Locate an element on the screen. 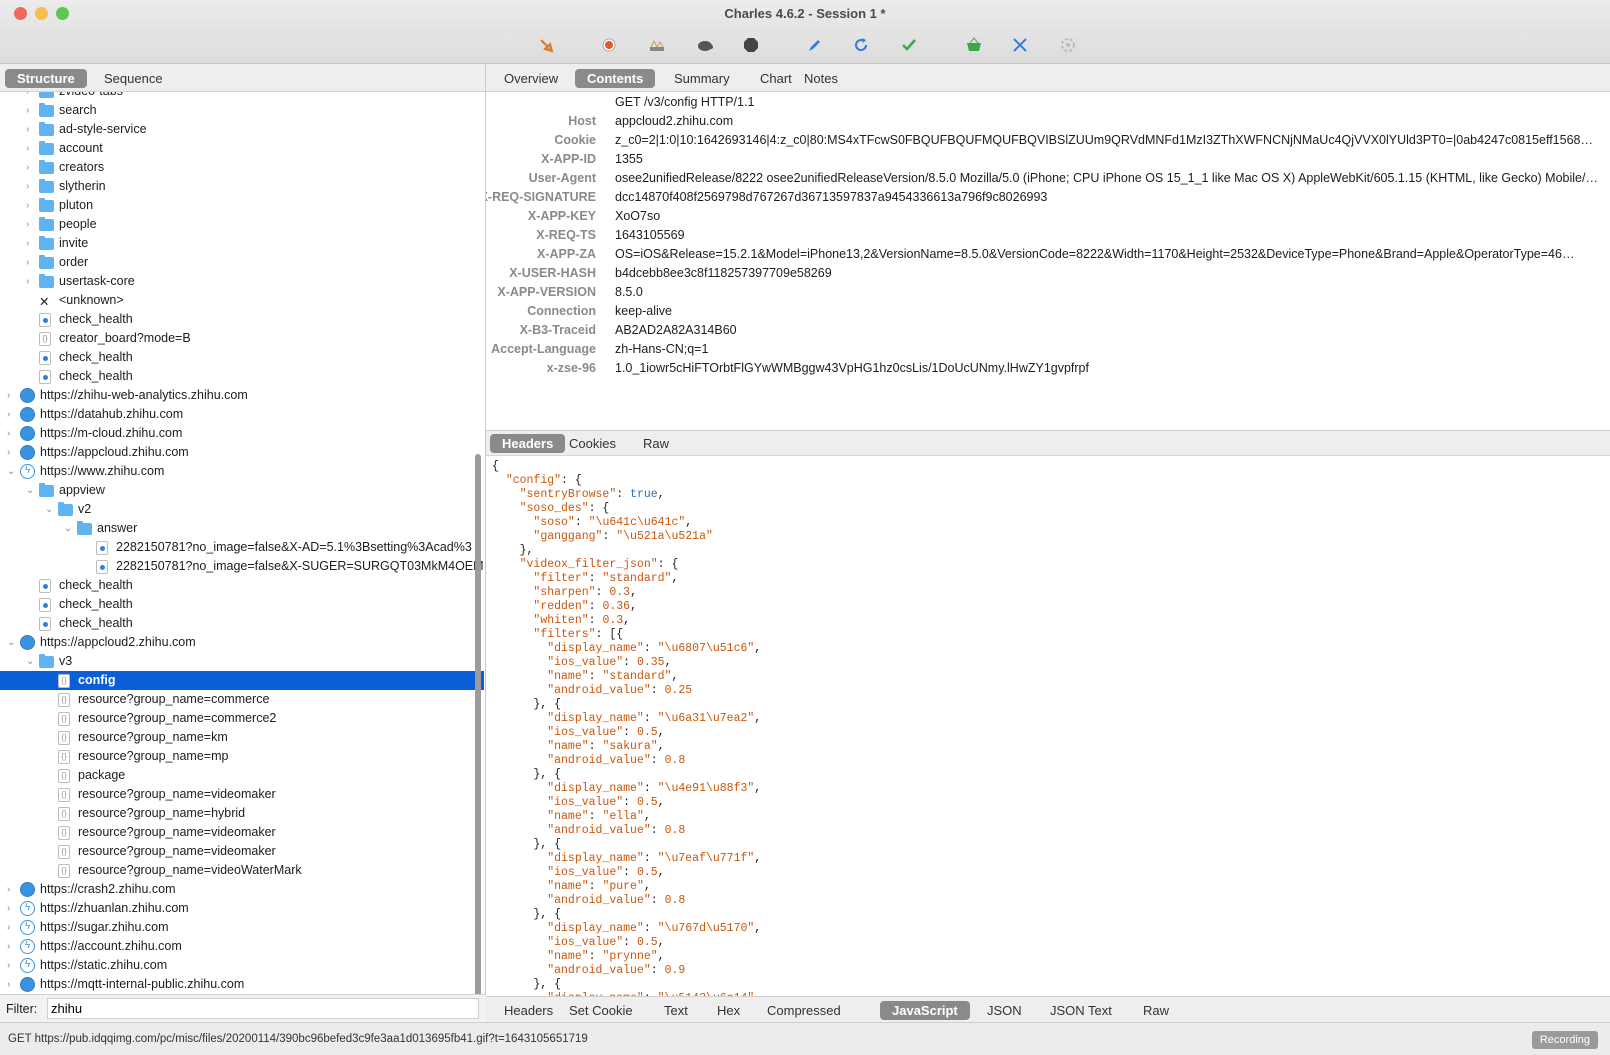  tree-row: {} package is located at coordinates (242, 775).